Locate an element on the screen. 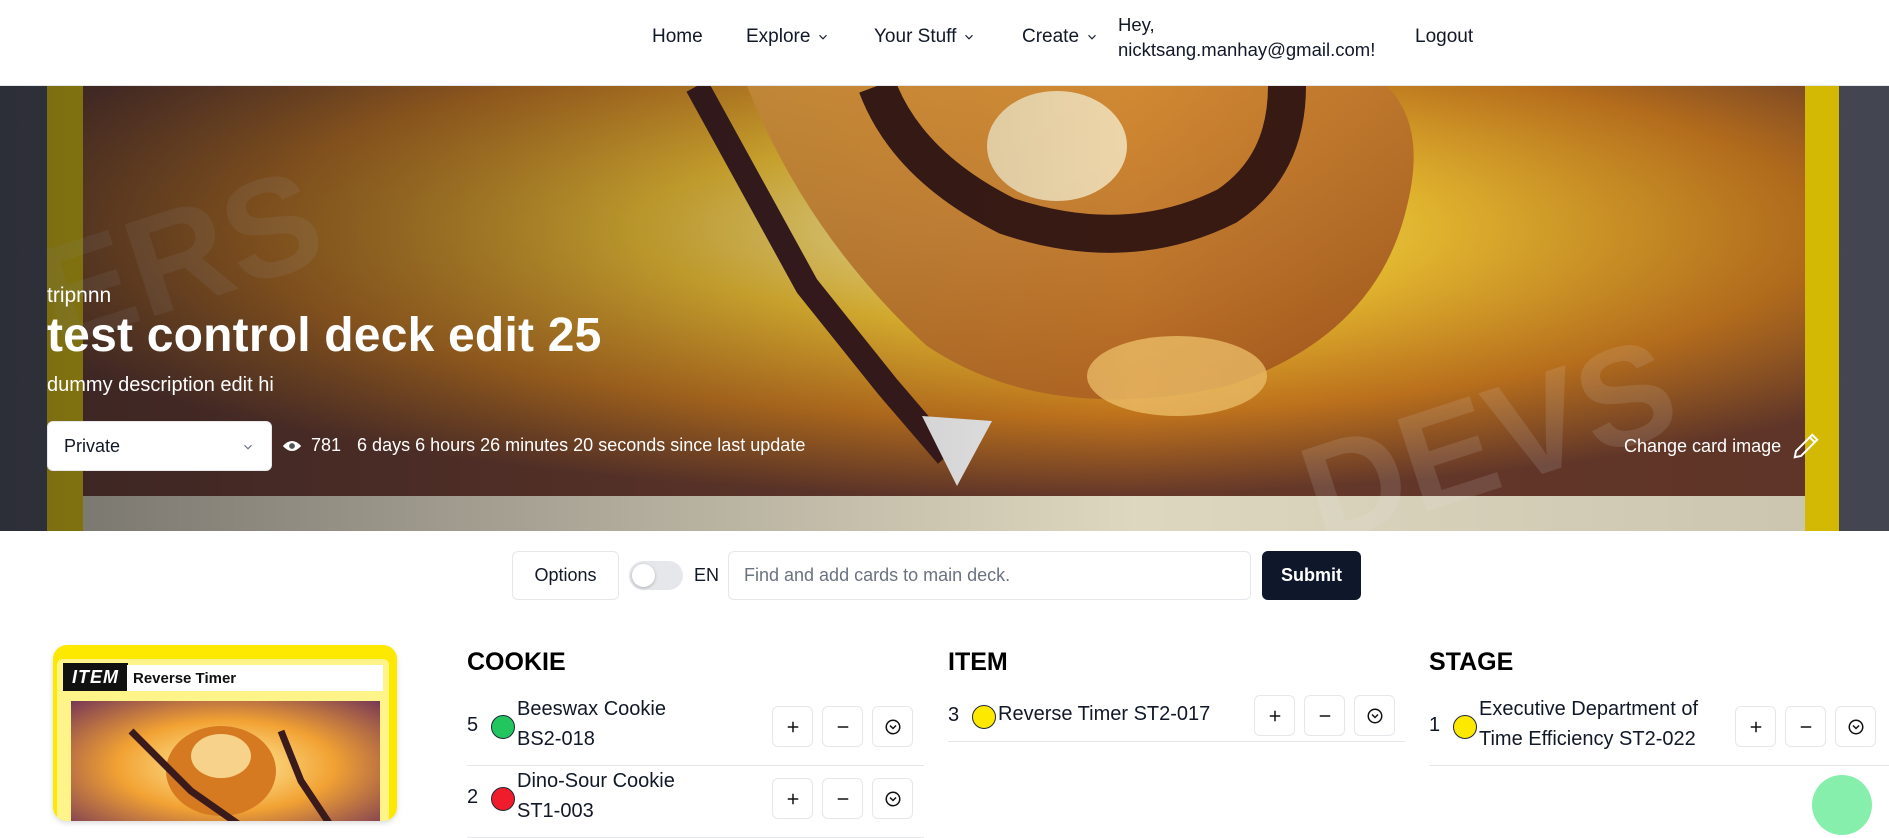 The width and height of the screenshot is (1889, 838). submit-button: Submit is located at coordinates (1311, 575).